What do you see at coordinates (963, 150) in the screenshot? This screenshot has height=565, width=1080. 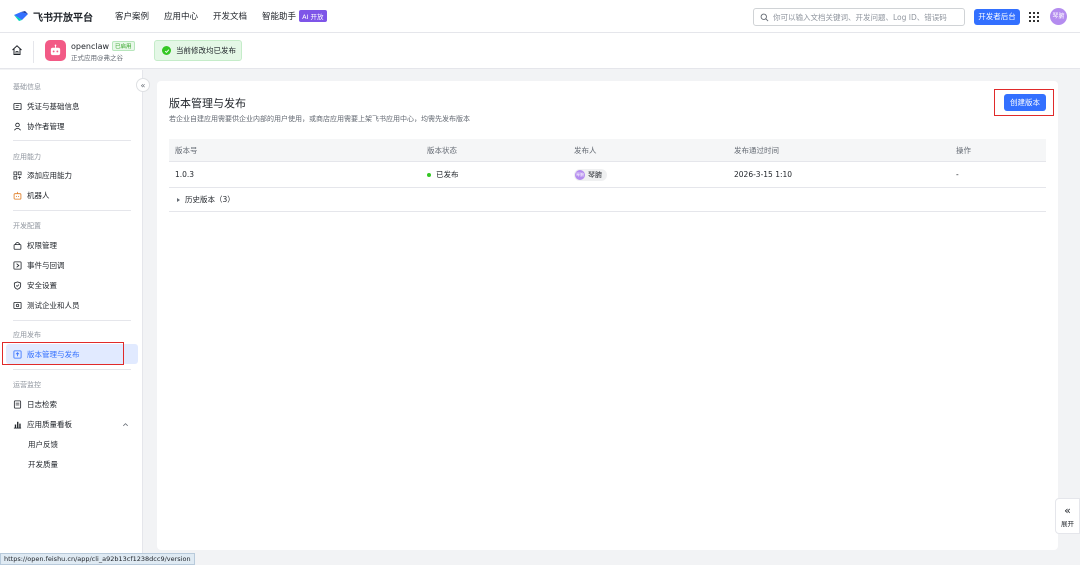 I see `header-actions: 操作` at bounding box center [963, 150].